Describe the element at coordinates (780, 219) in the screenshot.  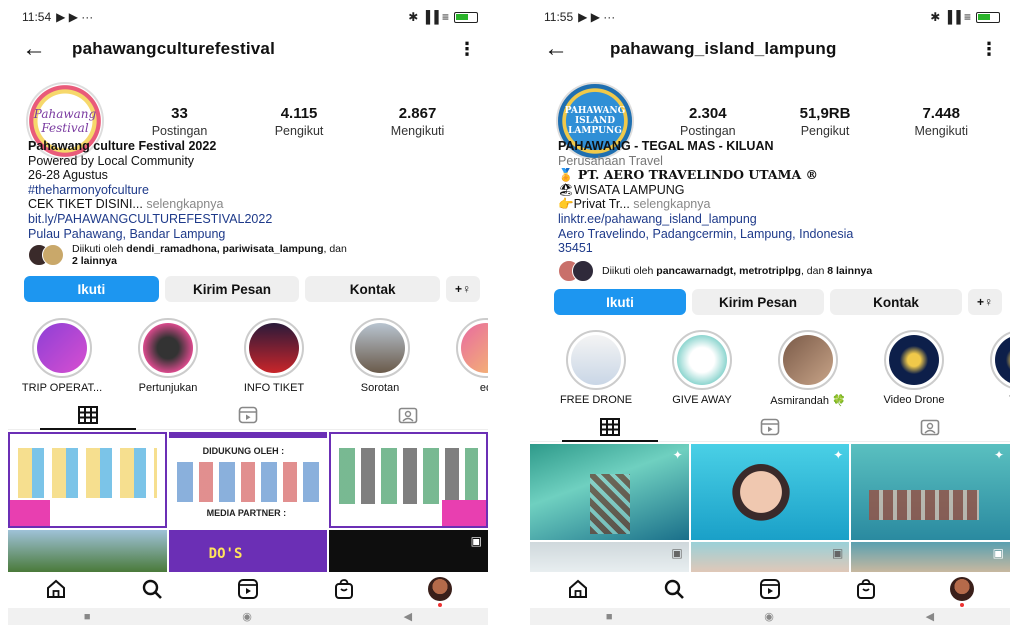
I see `bio-link: linktr.ee/pahawang_island_lampung` at that location.